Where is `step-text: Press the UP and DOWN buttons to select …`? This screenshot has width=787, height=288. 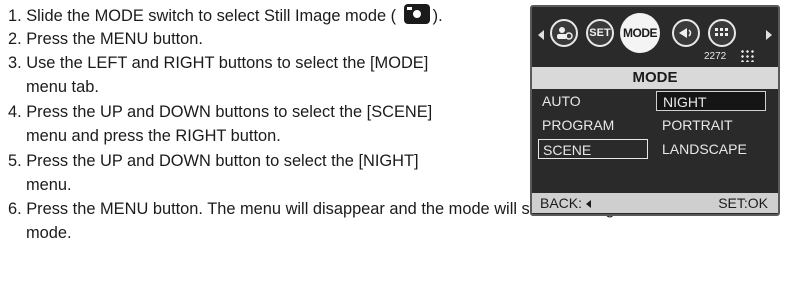 step-text: Press the UP and DOWN buttons to select … is located at coordinates (229, 112).